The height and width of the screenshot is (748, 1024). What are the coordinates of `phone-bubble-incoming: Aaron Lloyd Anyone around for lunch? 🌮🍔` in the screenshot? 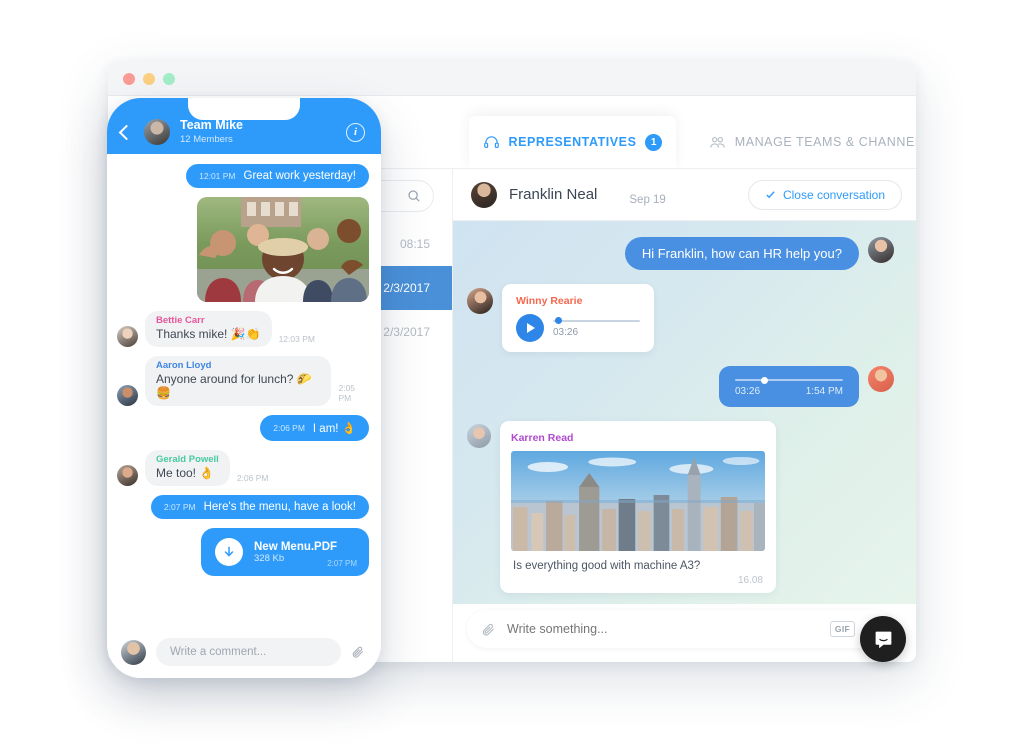 It's located at (238, 381).